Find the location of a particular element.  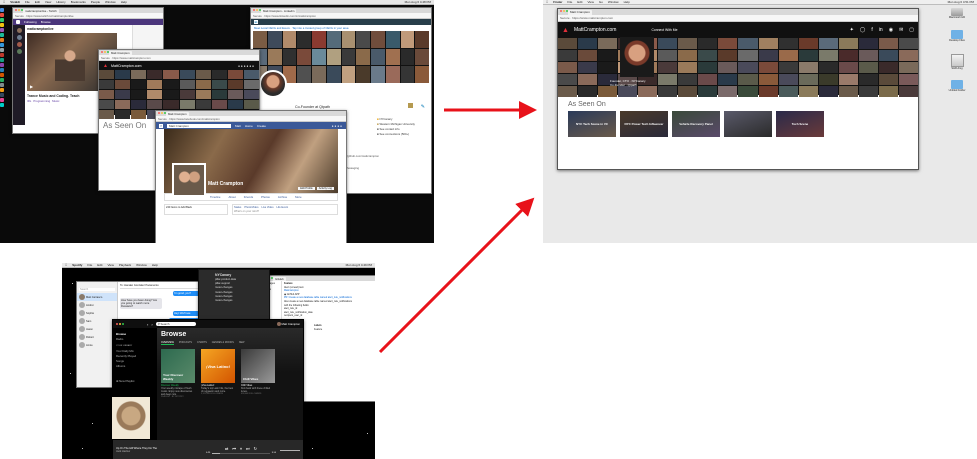

transition-arrows is located at coordinates (457, 227).